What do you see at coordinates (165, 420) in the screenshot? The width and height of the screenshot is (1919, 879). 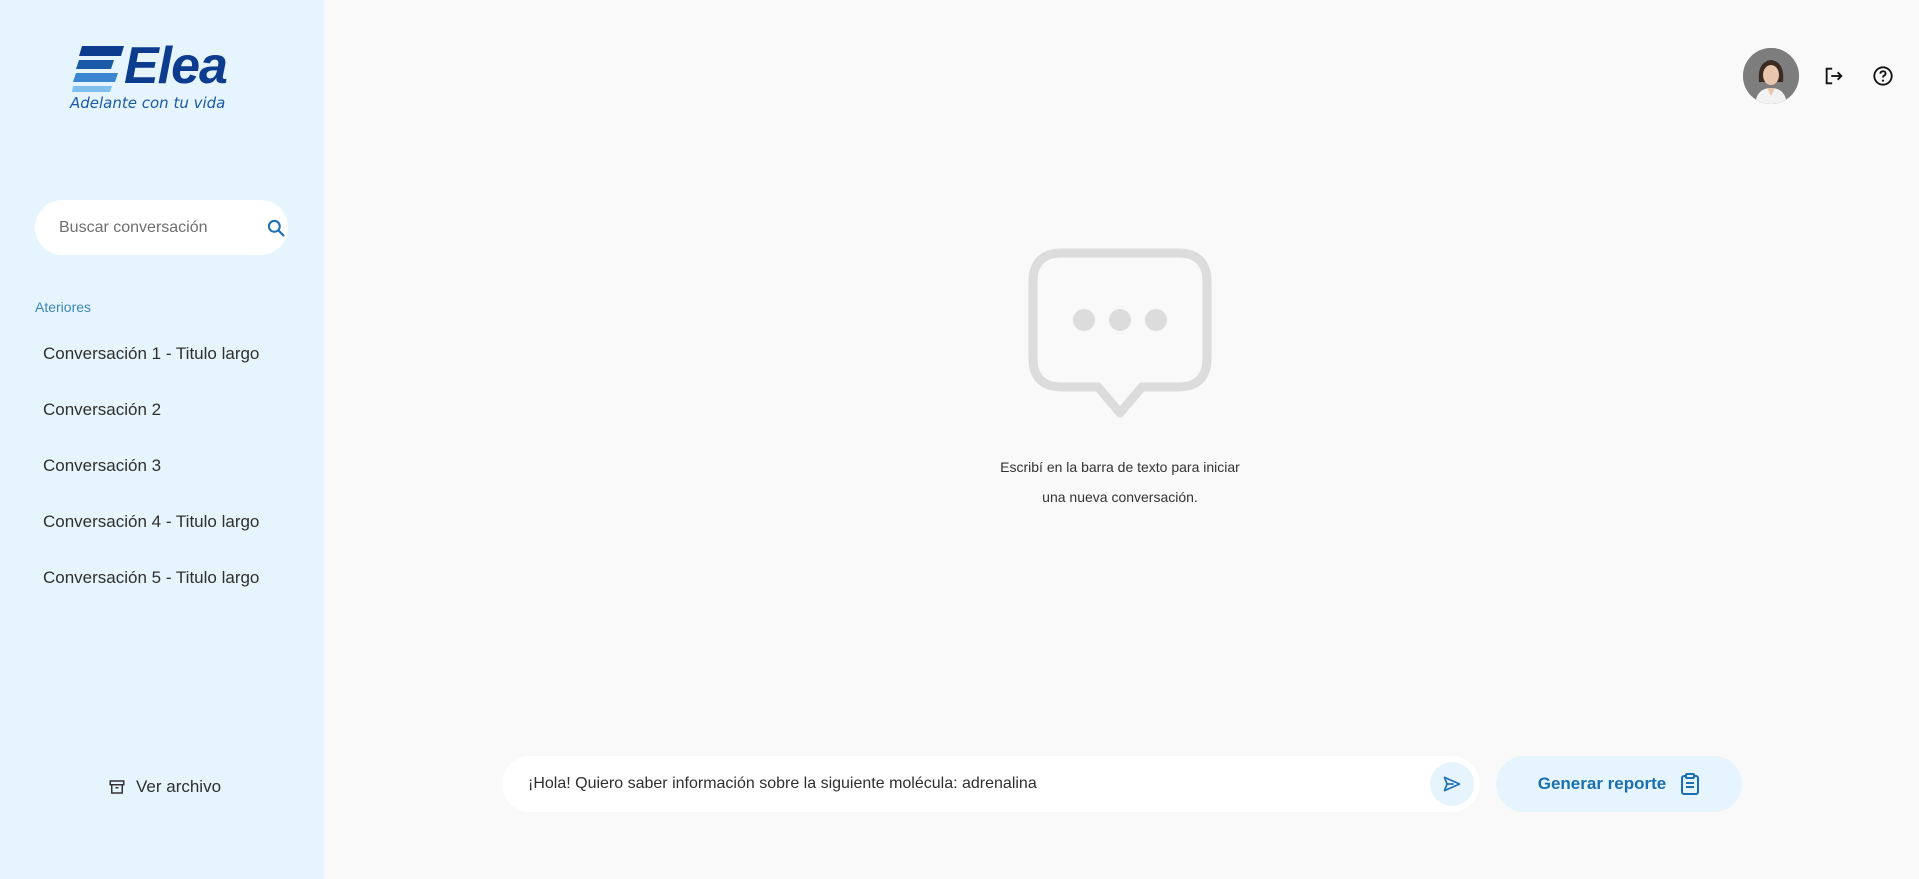 I see `conversation-item: Conversación 2` at bounding box center [165, 420].